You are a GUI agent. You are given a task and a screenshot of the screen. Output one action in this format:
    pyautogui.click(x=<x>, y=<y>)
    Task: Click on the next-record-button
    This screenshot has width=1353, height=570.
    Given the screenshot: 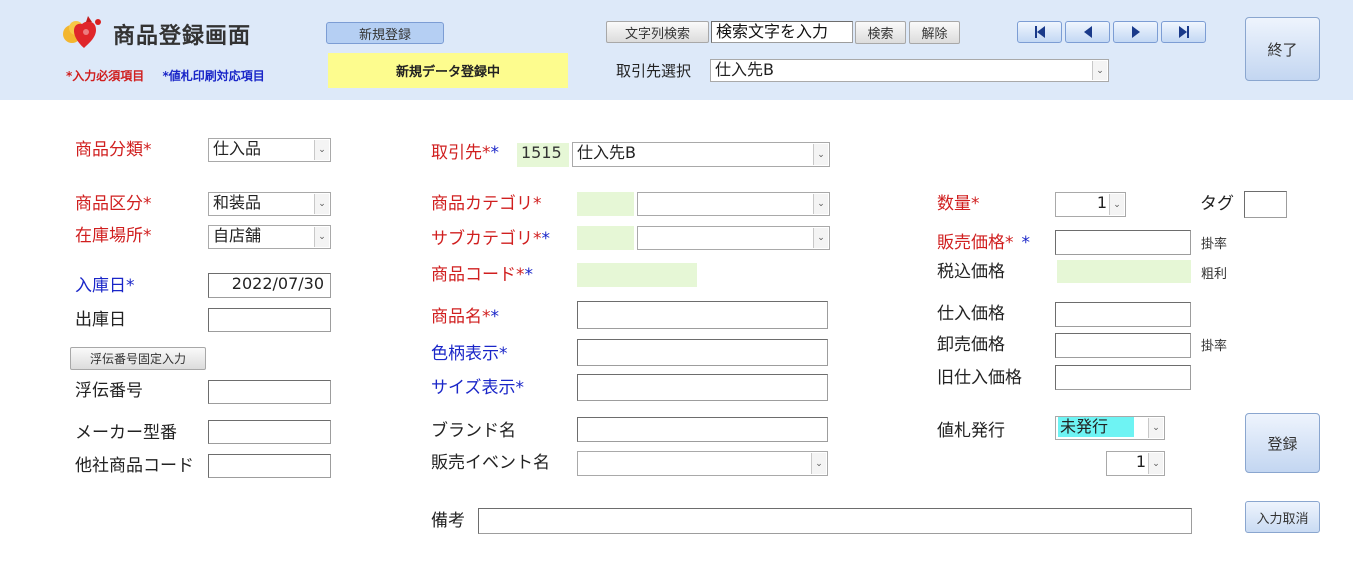 What is the action you would take?
    pyautogui.click(x=1135, y=32)
    